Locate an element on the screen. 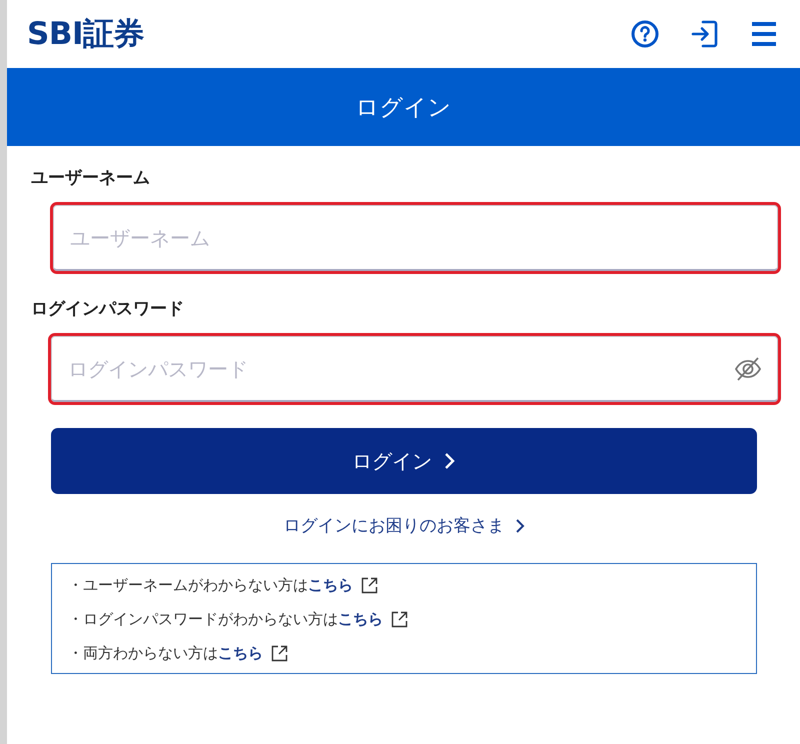 The image size is (800, 744). password-field: ログインパスワード is located at coordinates (414, 369).